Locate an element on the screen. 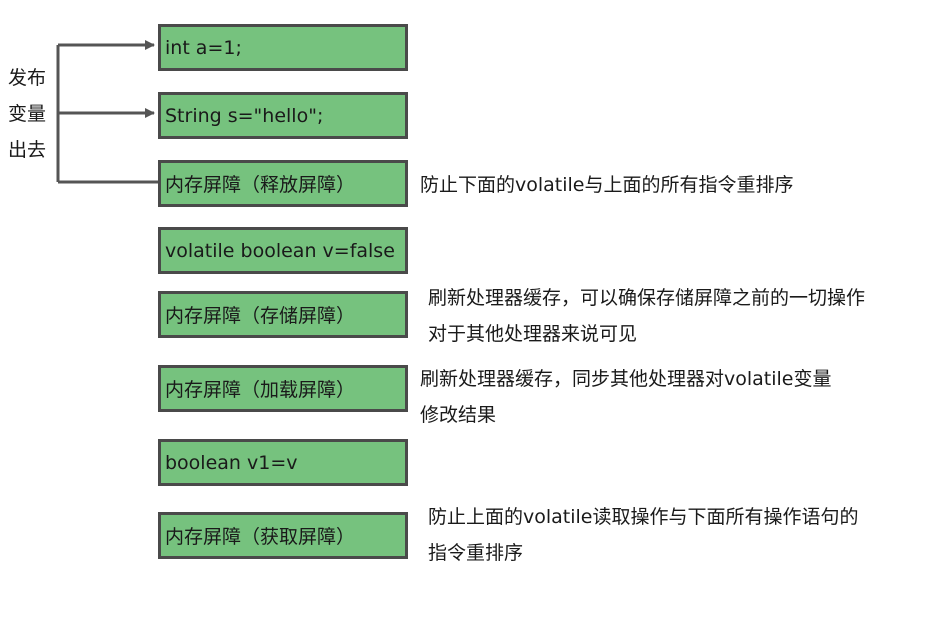  note-line: 指令重排序 is located at coordinates (476, 553).